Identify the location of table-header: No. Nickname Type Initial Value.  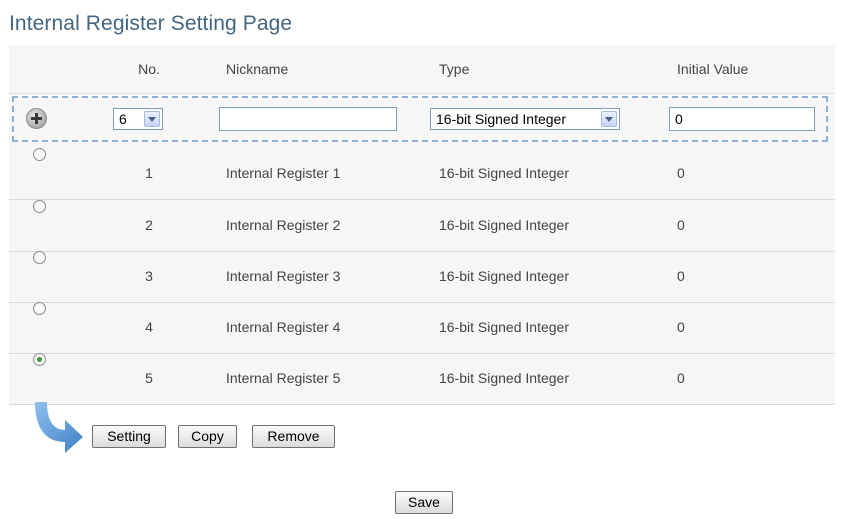
(422, 69).